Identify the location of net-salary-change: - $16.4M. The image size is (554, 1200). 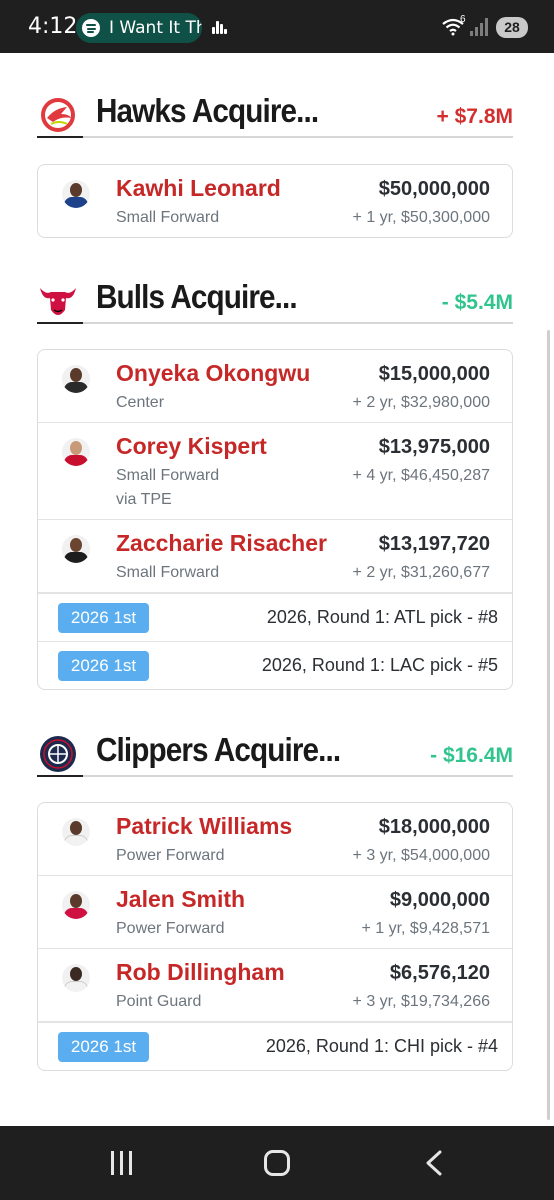
(471, 755).